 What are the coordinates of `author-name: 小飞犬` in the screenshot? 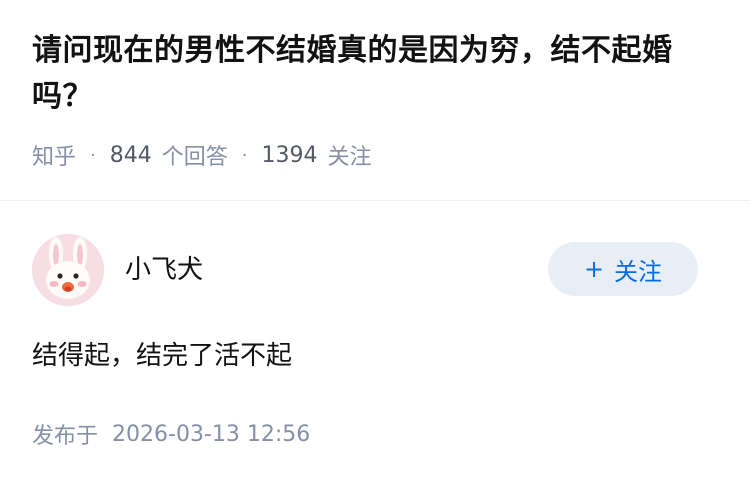 It's located at (164, 270).